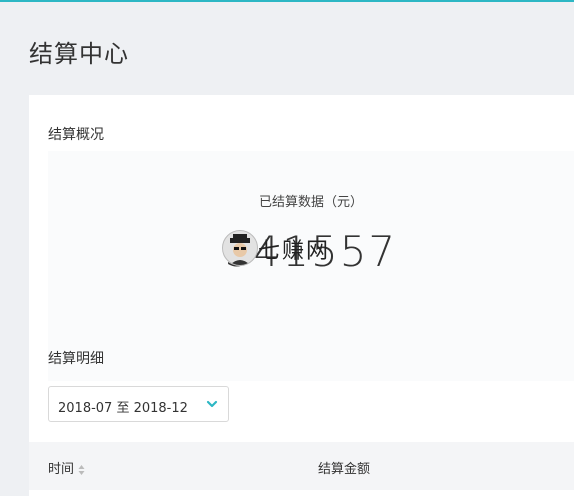 The image size is (574, 496). What do you see at coordinates (310, 202) in the screenshot?
I see `settled-label: 已结算数据（元）` at bounding box center [310, 202].